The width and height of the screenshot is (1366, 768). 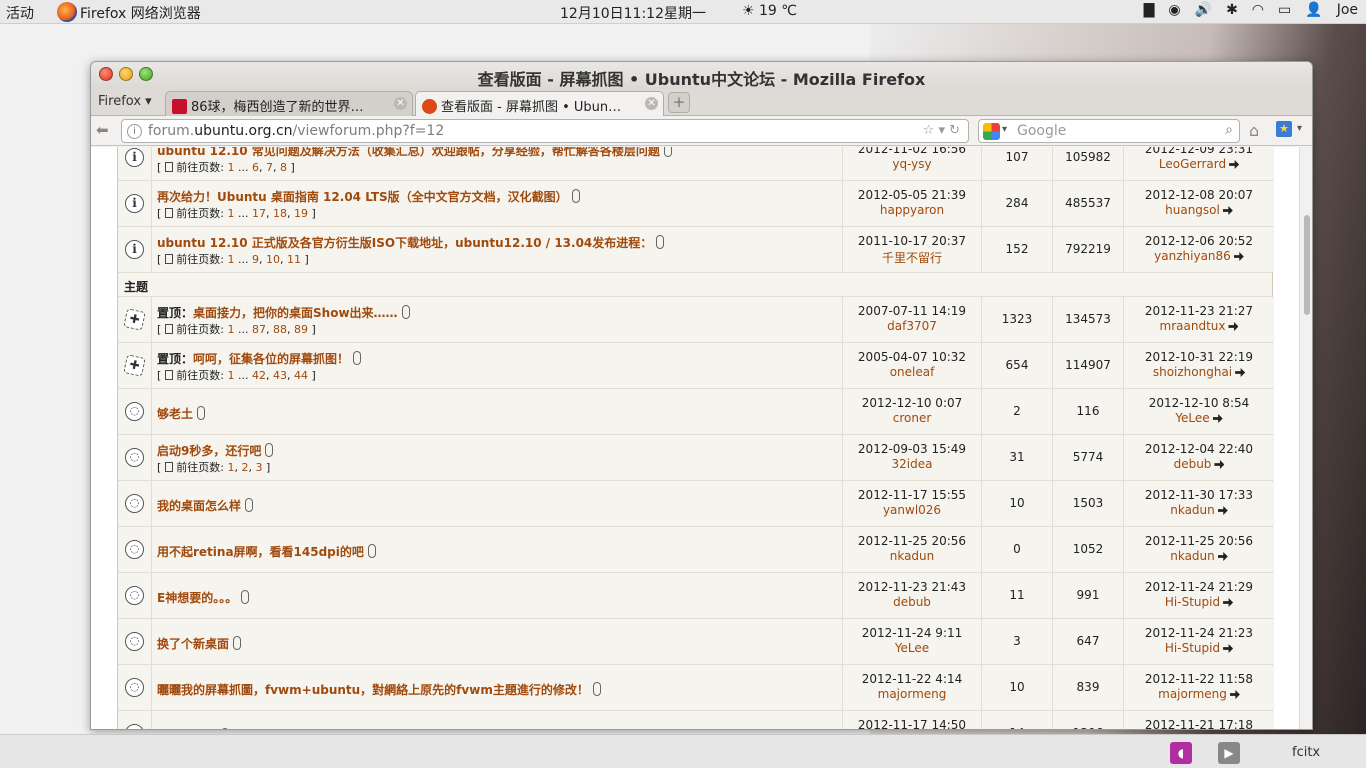 I want to click on last-post-author-link: majormeng, so click(x=1192, y=694).